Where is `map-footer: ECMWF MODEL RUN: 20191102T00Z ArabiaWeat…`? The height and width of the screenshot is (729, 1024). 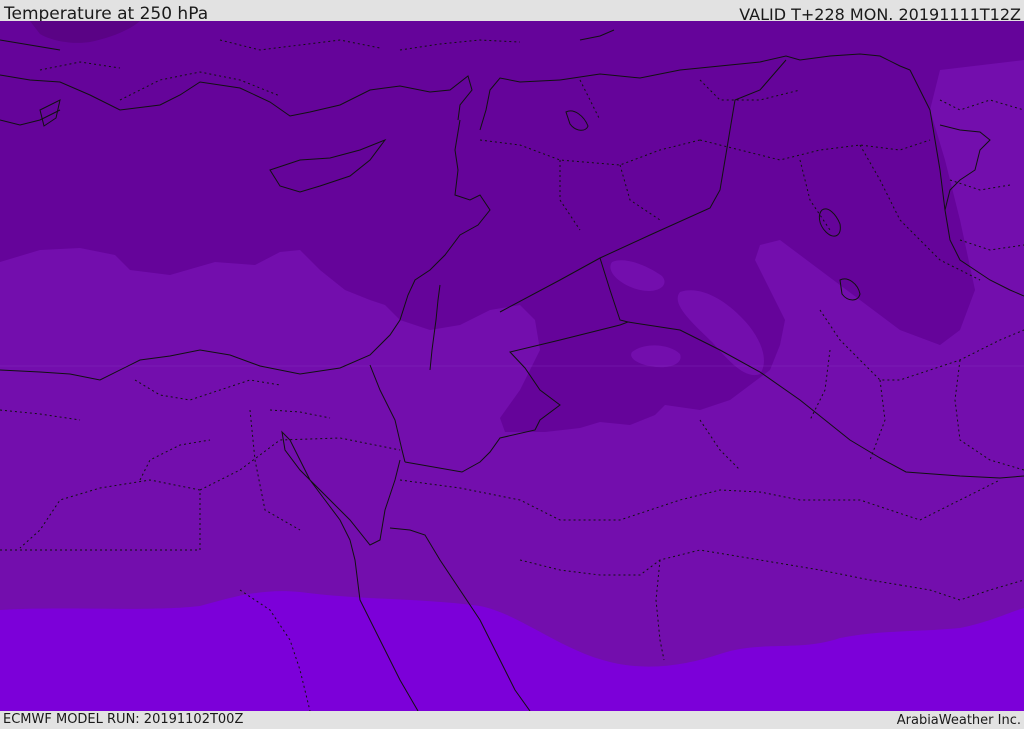 map-footer: ECMWF MODEL RUN: 20191102T00Z ArabiaWeat… is located at coordinates (512, 720).